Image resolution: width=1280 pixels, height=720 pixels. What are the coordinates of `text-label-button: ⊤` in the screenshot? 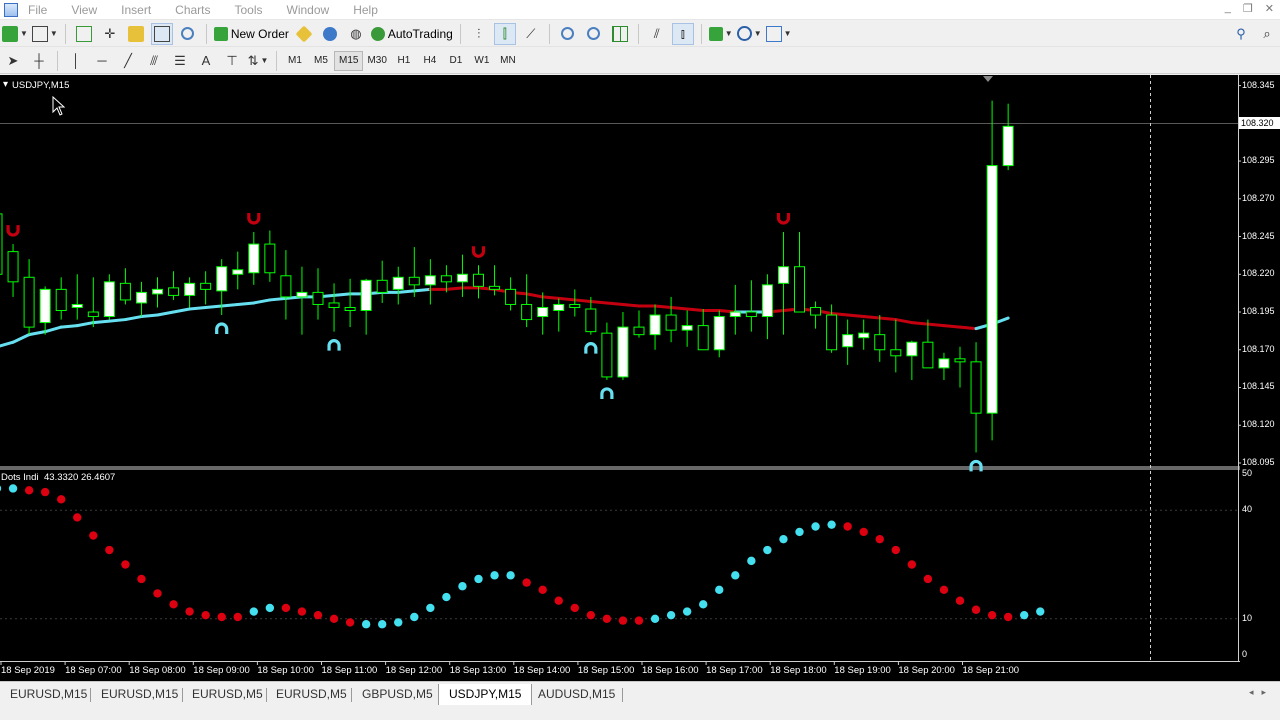 It's located at (232, 61).